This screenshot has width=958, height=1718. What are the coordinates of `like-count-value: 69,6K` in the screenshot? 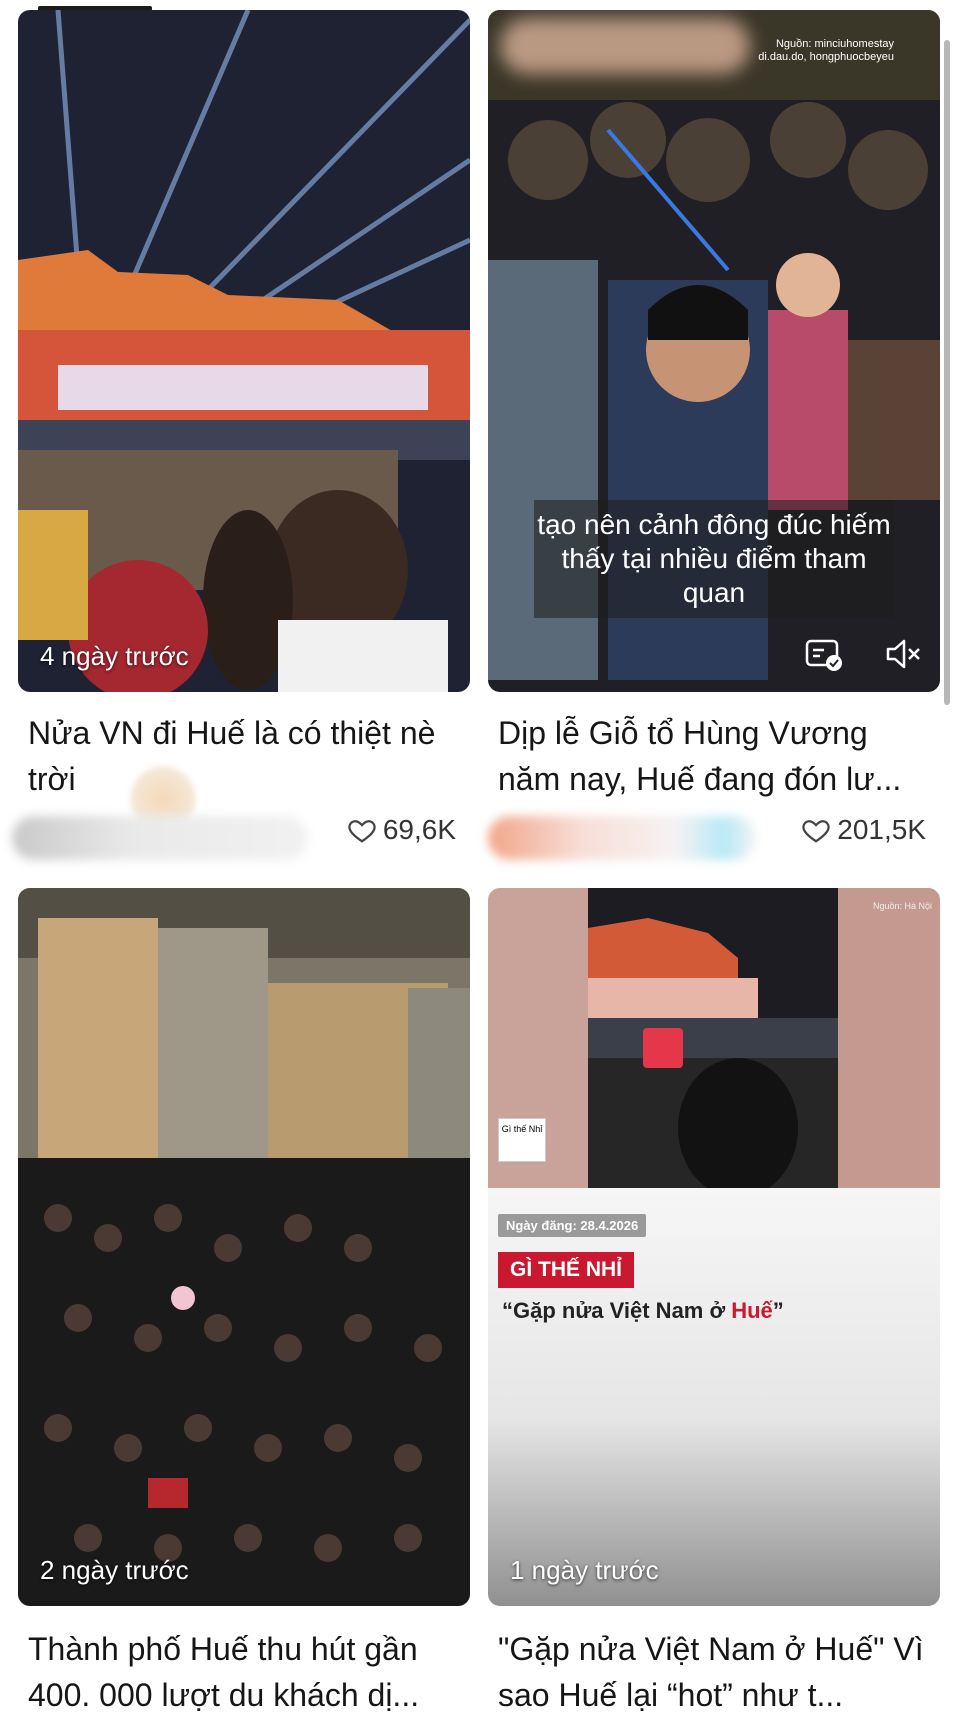 It's located at (419, 829).